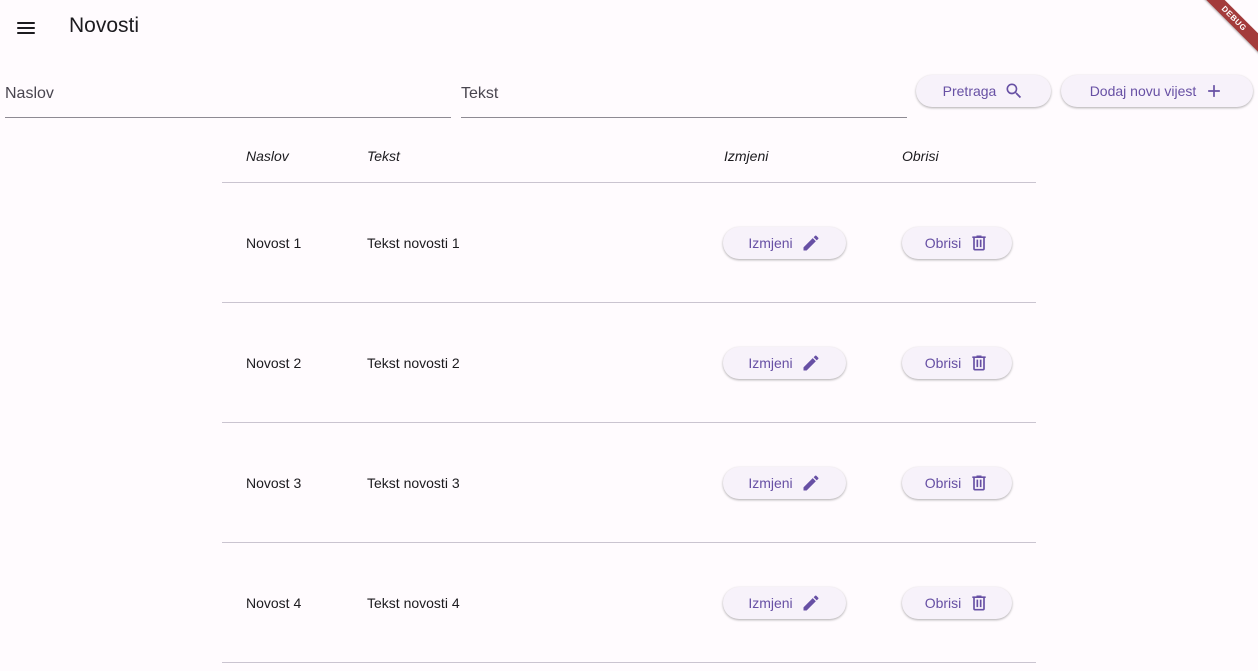 The image size is (1258, 671). What do you see at coordinates (629, 156) in the screenshot?
I see `table-header: Naslov Tekst Izmjeni Obrisi` at bounding box center [629, 156].